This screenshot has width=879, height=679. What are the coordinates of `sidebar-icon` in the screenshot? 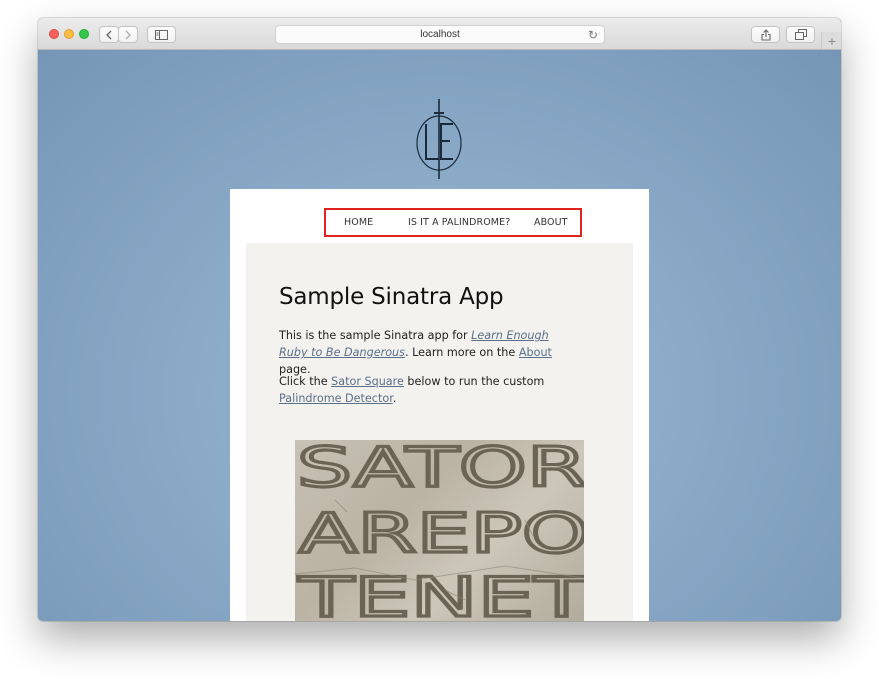 It's located at (161, 34).